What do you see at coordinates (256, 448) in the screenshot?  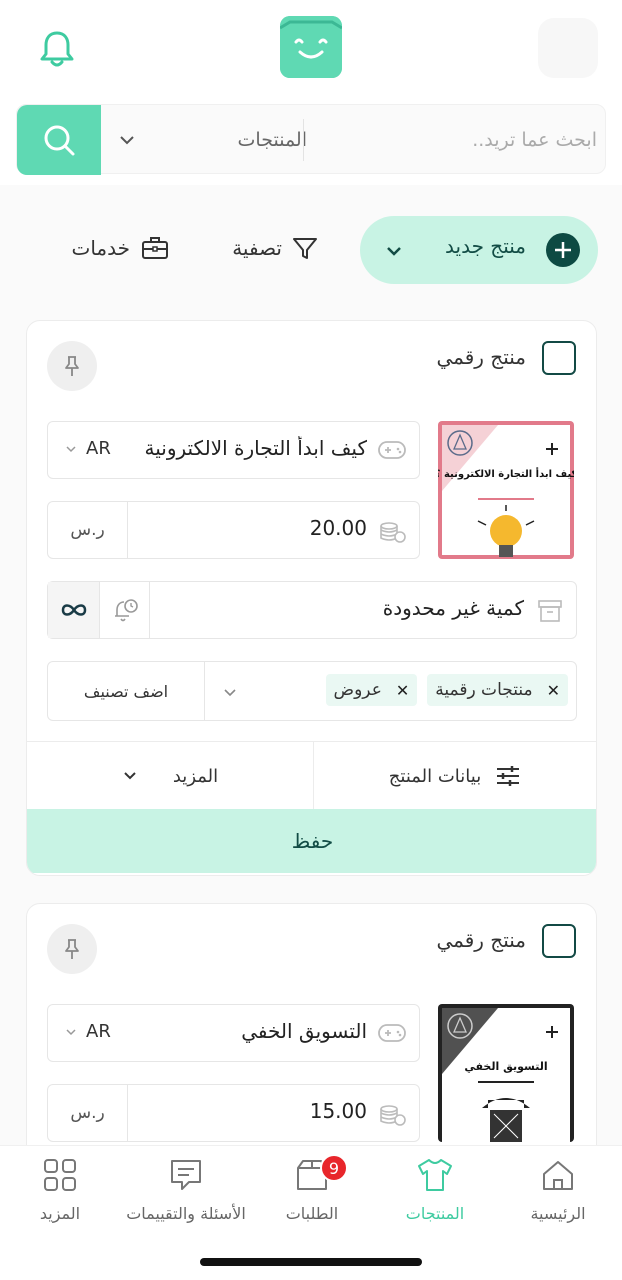 I see `product-name: كيف ابدأ التجارة الالكترونية` at bounding box center [256, 448].